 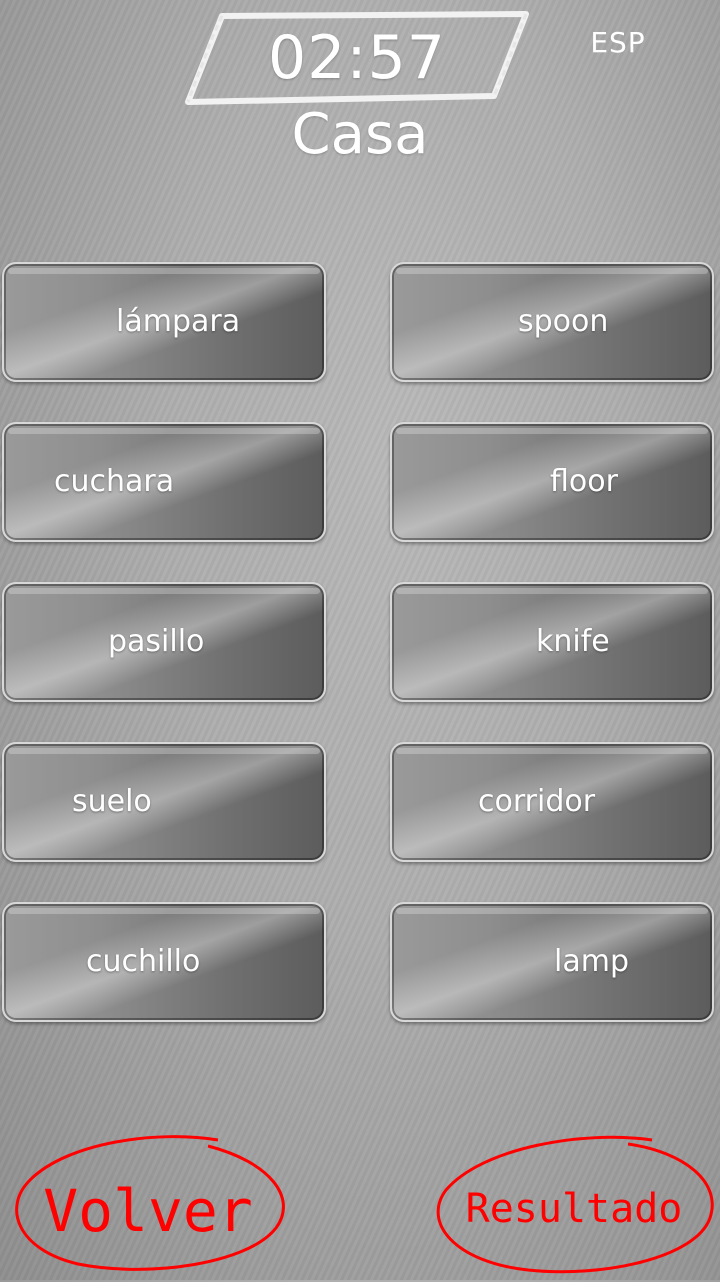 I want to click on word-tile-label: knife, so click(x=573, y=641).